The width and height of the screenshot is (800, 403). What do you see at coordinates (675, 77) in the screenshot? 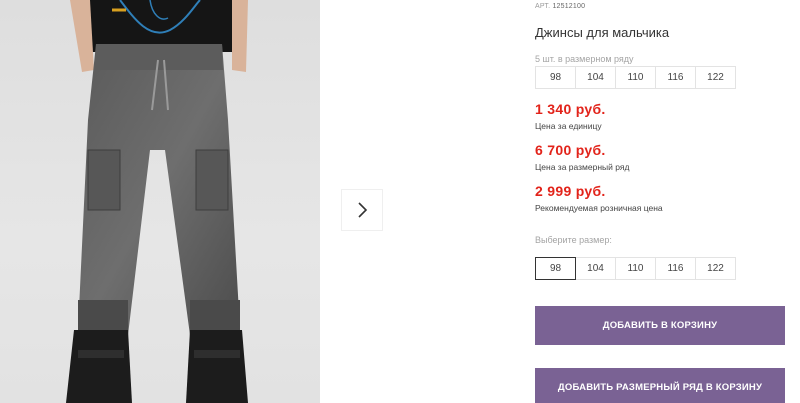
I see `size-run-cell: 116` at bounding box center [675, 77].